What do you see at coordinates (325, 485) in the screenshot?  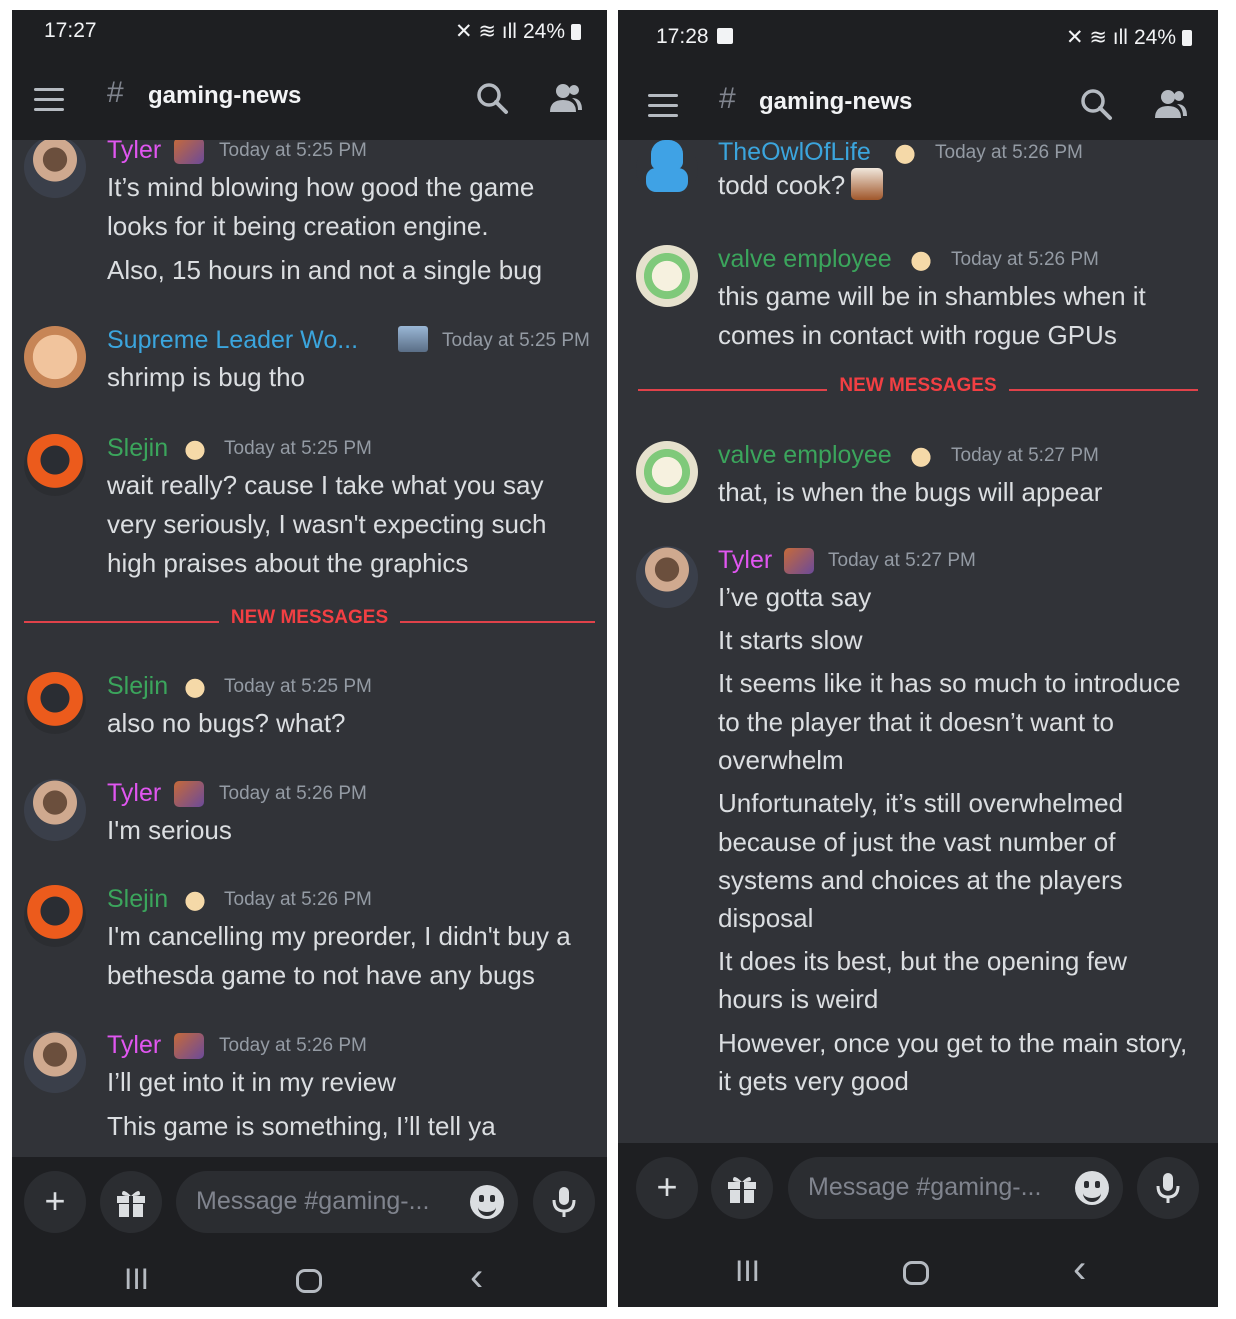 I see `message-text: wait really? cause I take what you say` at bounding box center [325, 485].